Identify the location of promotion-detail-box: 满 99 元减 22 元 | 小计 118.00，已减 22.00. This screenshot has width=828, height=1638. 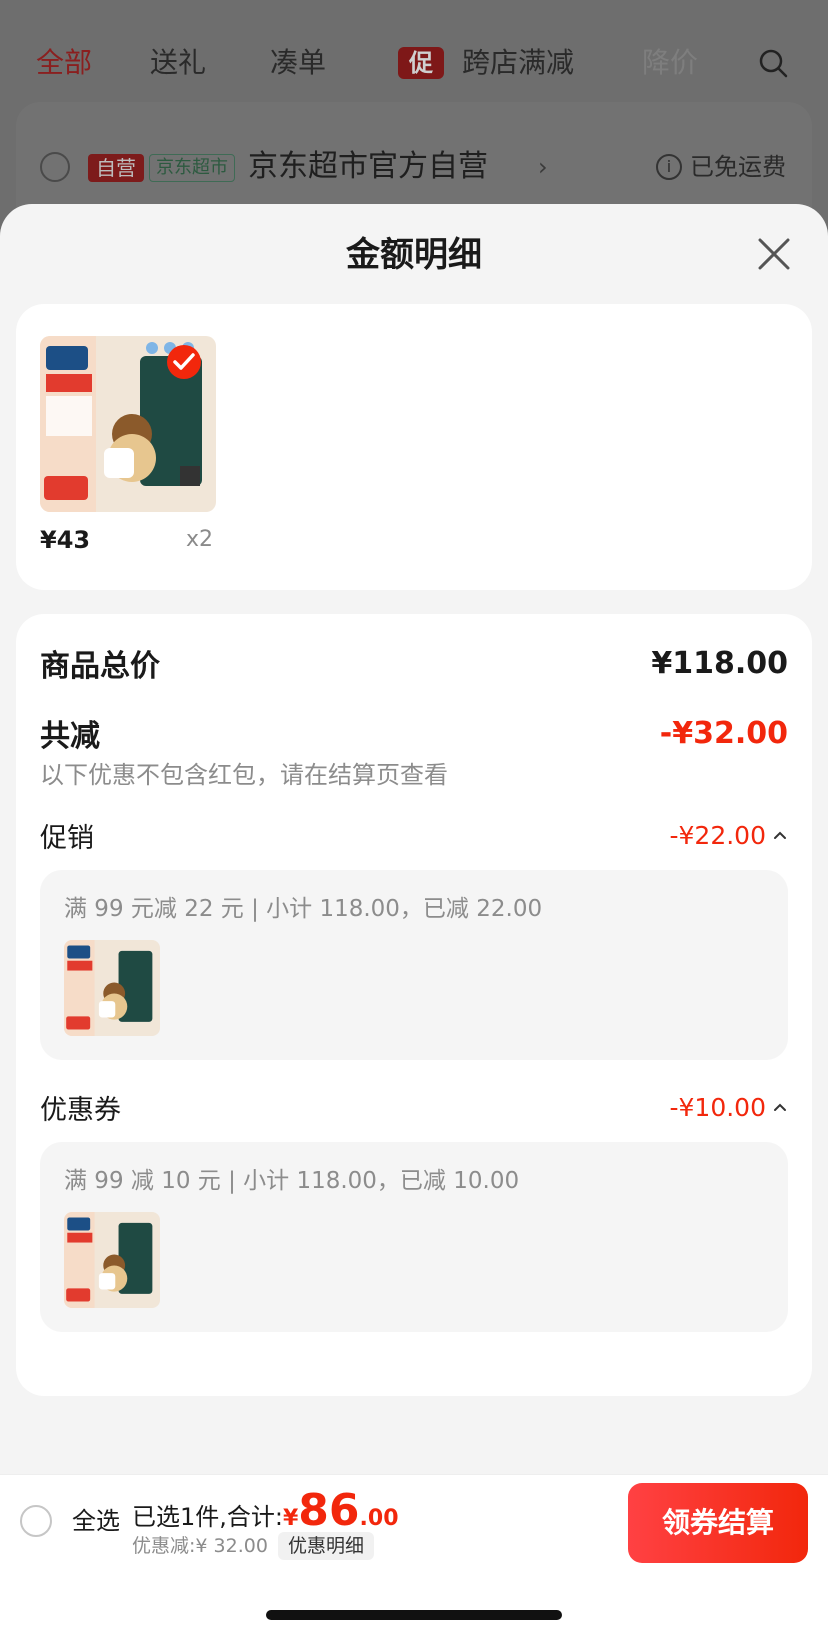
(414, 965).